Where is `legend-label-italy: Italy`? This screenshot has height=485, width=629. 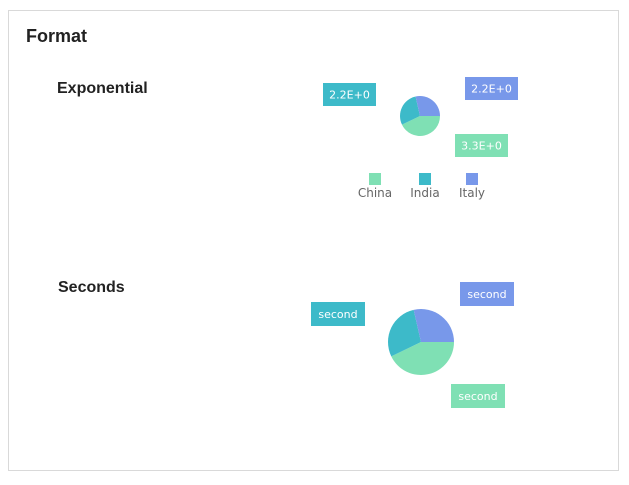
legend-label-italy: Italy is located at coordinates (472, 193).